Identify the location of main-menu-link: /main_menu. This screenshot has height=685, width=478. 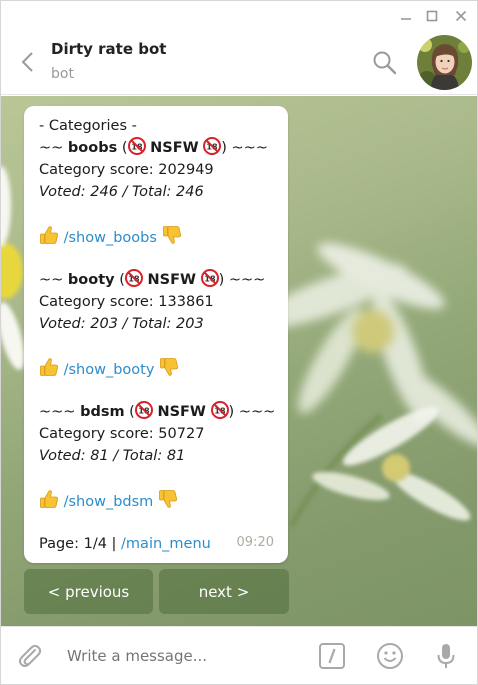
(166, 544).